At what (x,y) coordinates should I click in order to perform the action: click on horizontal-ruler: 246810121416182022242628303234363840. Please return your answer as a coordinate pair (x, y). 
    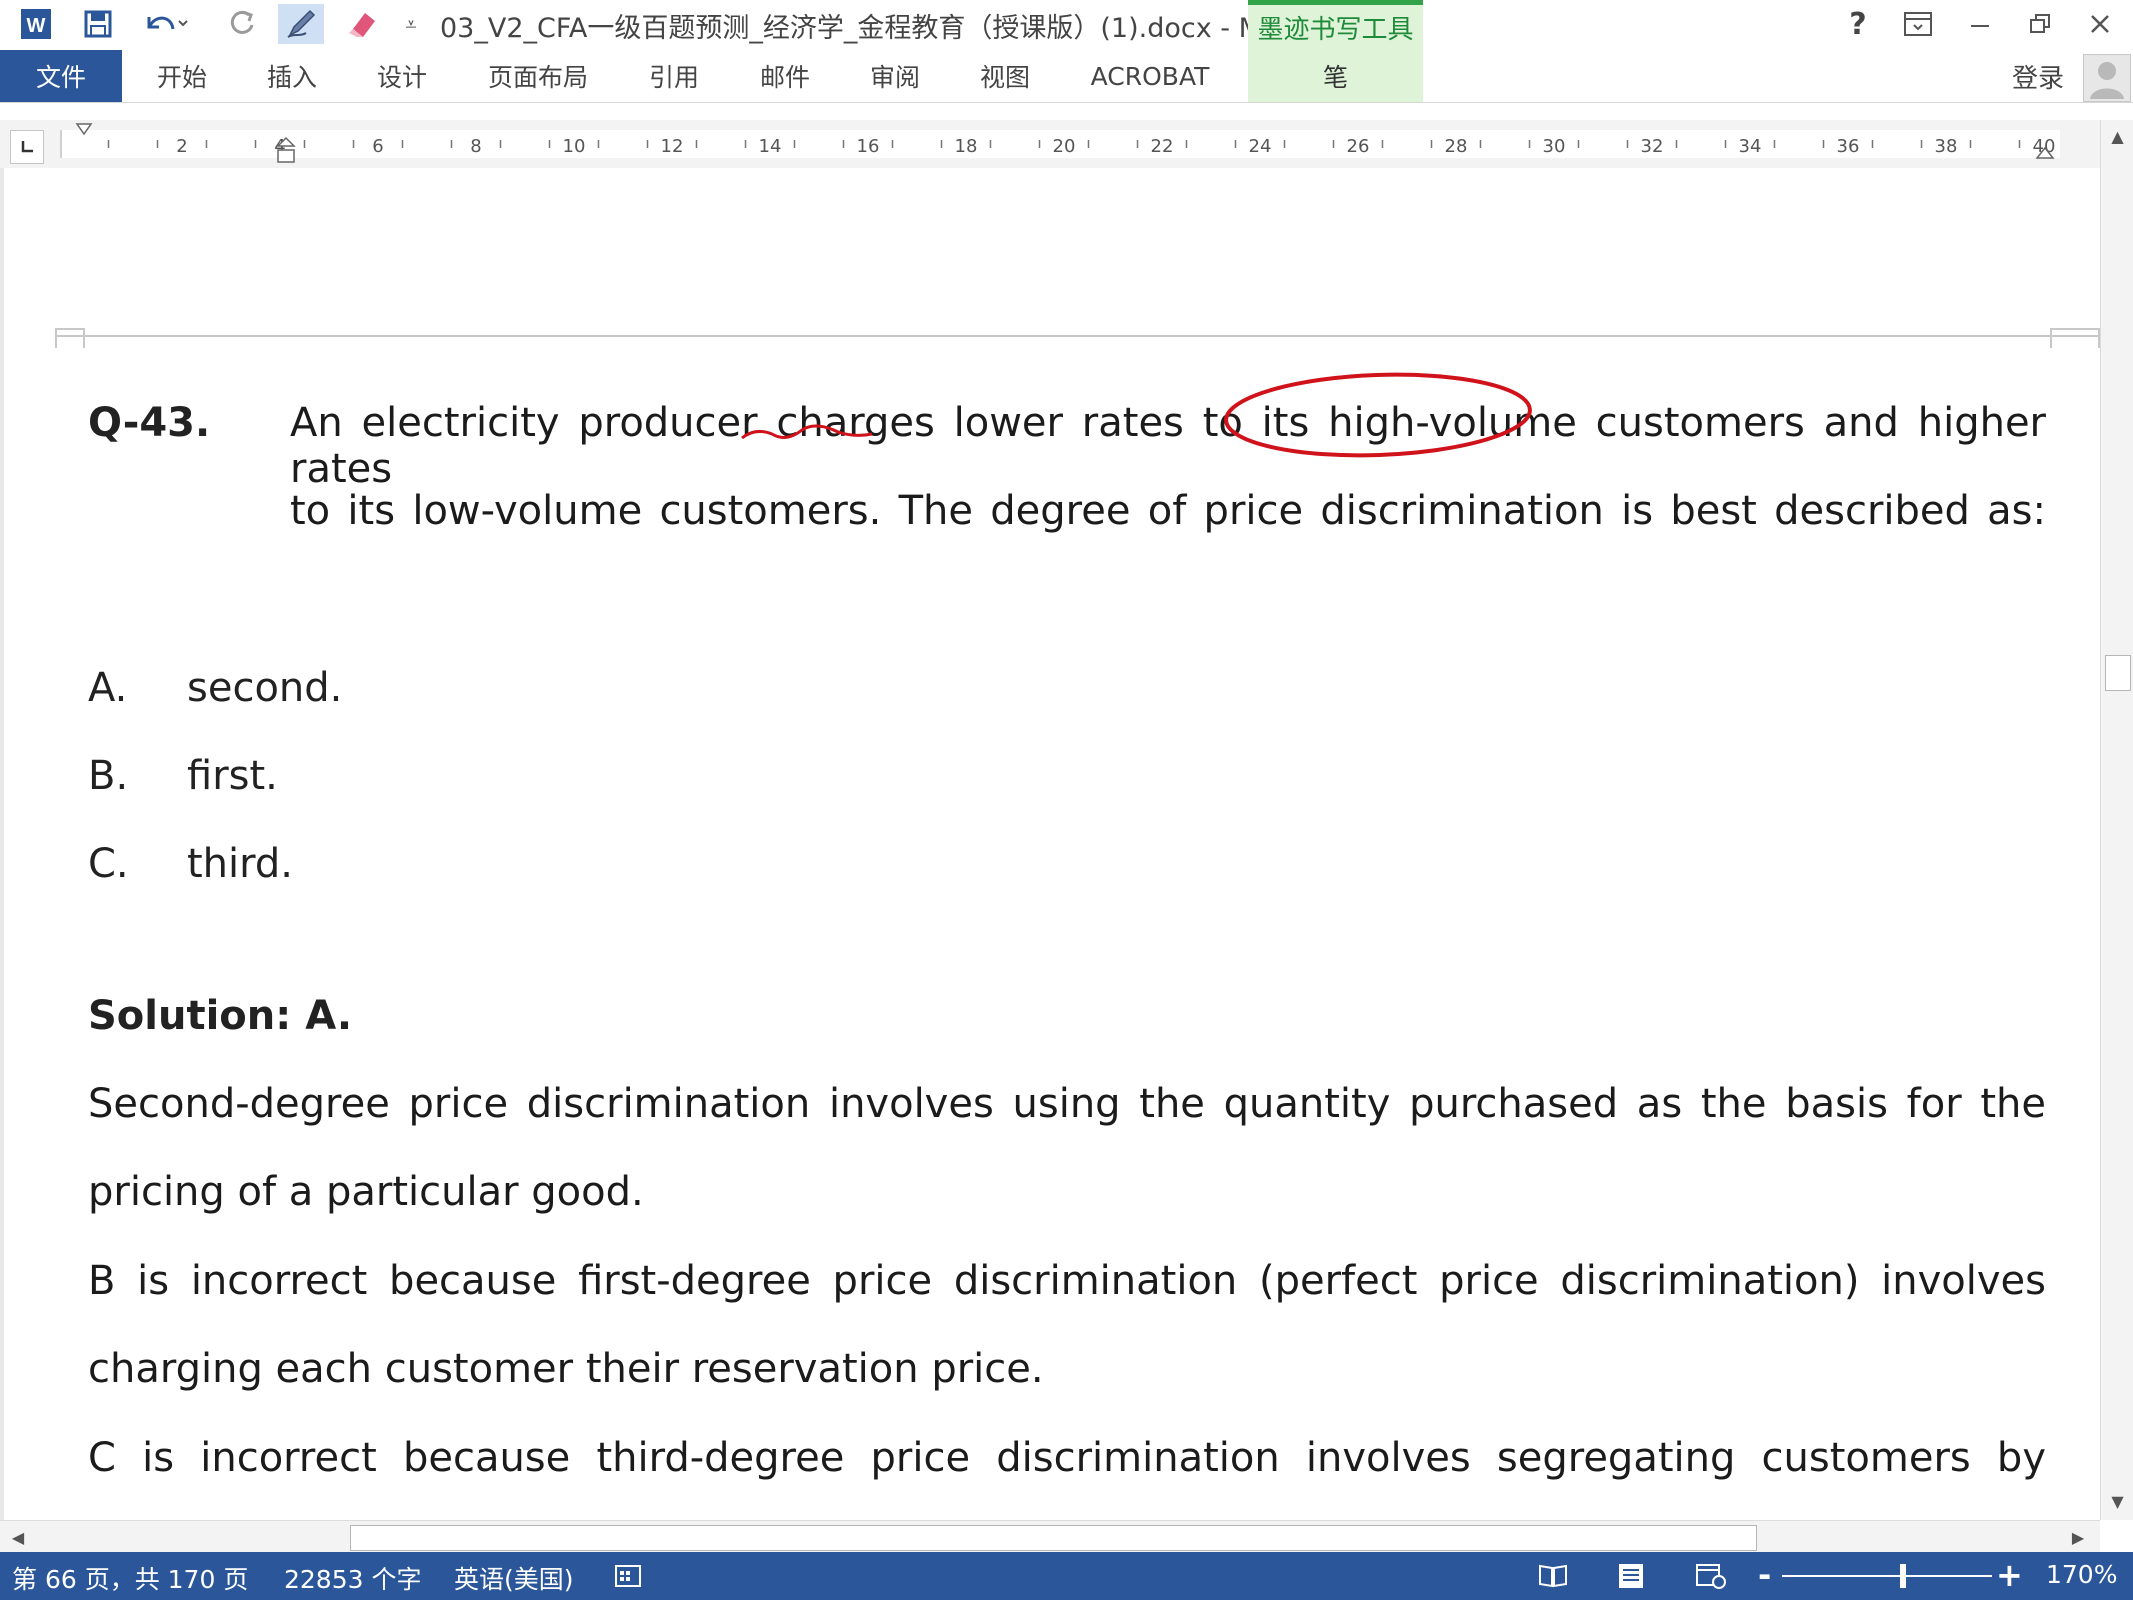
    Looking at the image, I should click on (1050, 144).